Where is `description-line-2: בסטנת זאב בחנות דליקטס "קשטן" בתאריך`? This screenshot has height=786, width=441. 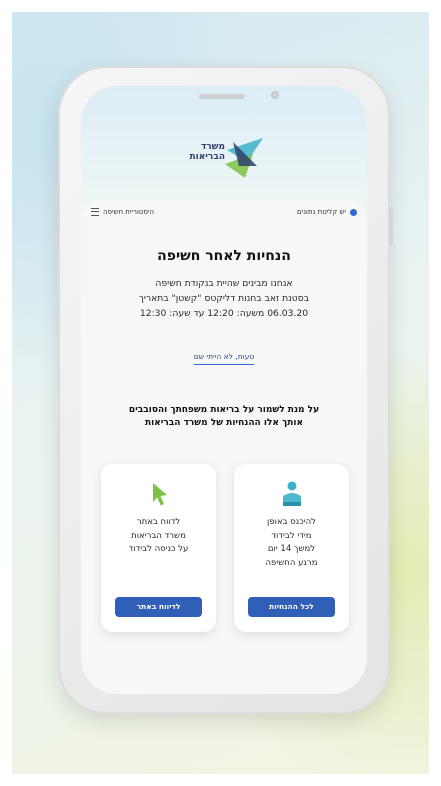 description-line-2: בסטנת זאב בחנות דליקטס "קשטן" בתאריך is located at coordinates (224, 298).